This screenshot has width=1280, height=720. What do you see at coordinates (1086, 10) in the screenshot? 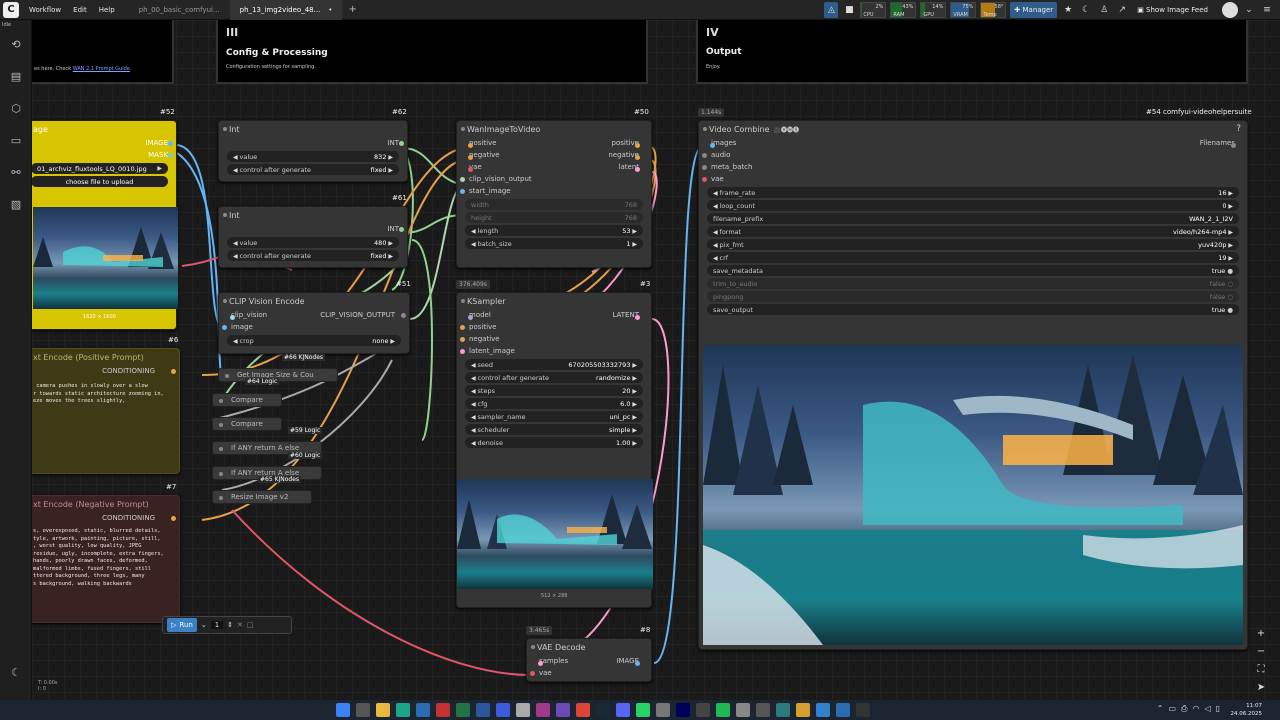
I see `moon-icon: ☾` at bounding box center [1086, 10].